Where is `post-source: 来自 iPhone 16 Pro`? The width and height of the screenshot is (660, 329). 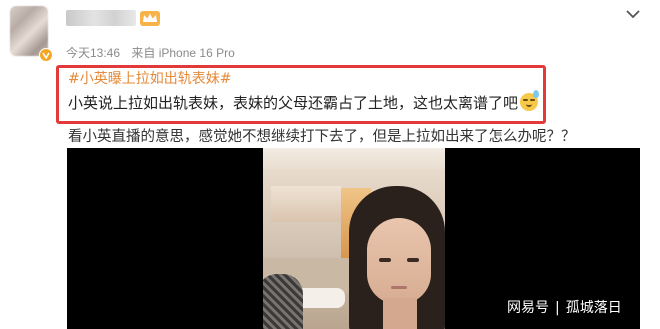
post-source: 来自 iPhone 16 Pro is located at coordinates (183, 53).